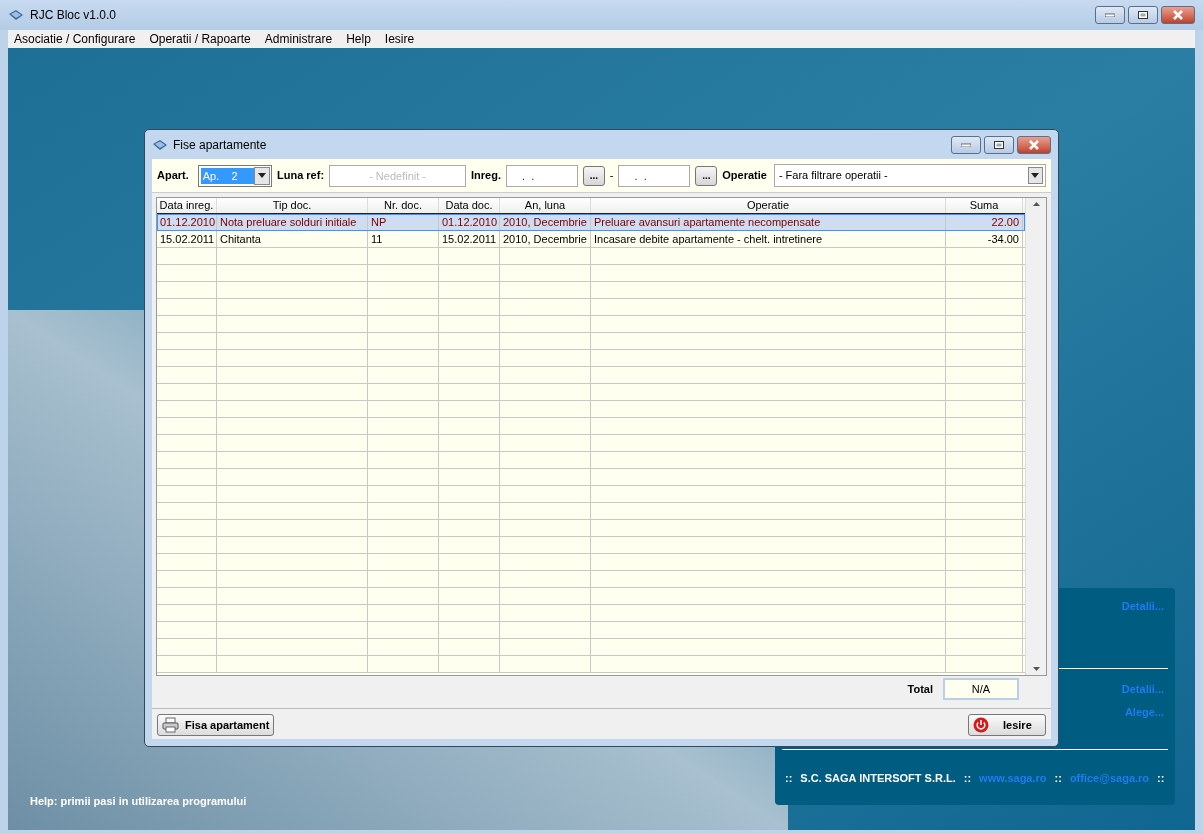 The height and width of the screenshot is (834, 1203). I want to click on table-cell: Chitanta, so click(292, 239).